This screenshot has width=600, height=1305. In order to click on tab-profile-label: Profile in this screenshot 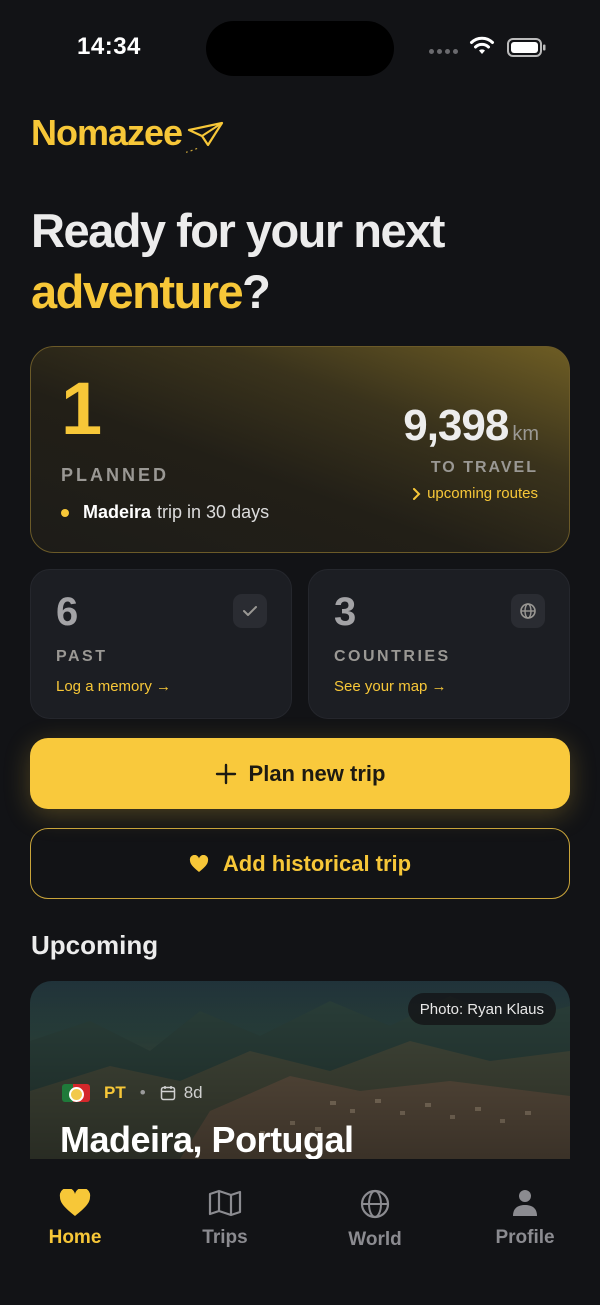, I will do `click(525, 1237)`.